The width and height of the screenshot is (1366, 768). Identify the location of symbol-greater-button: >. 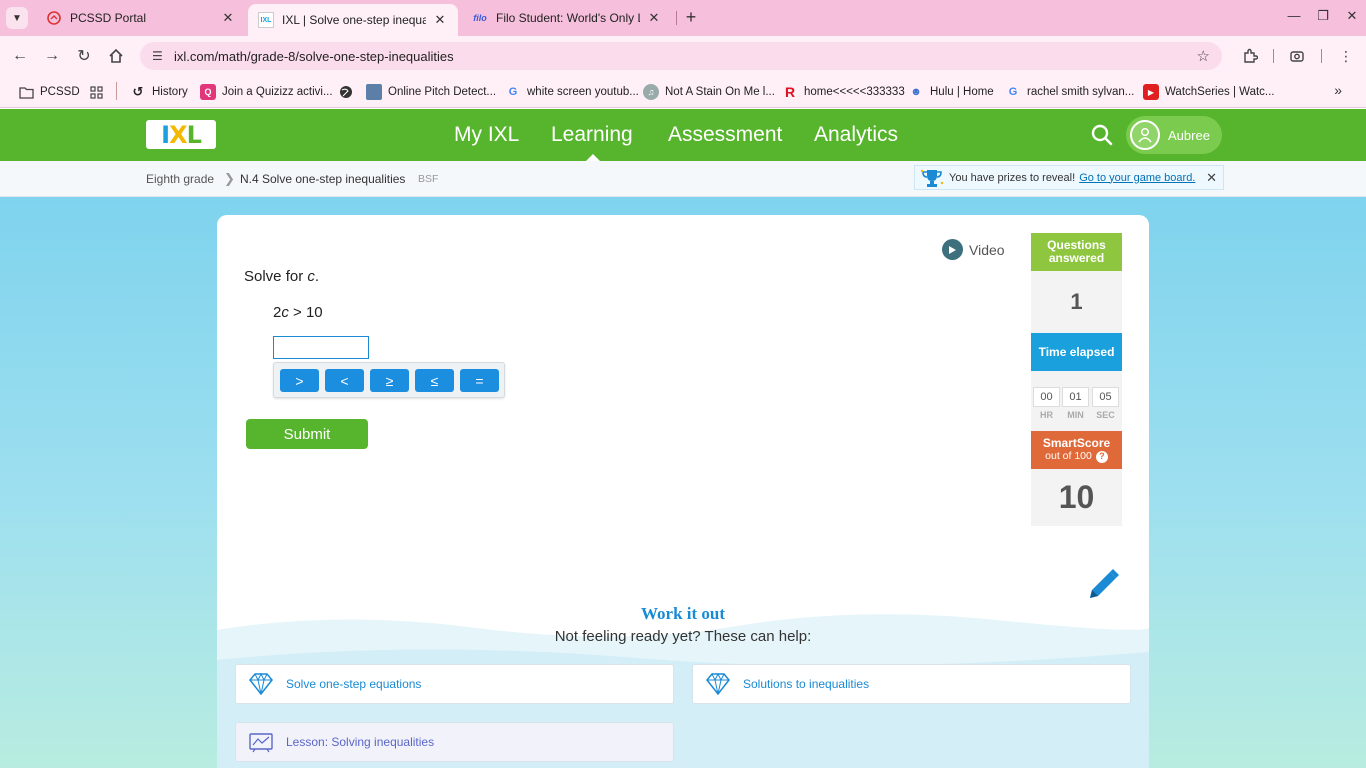
(299, 380).